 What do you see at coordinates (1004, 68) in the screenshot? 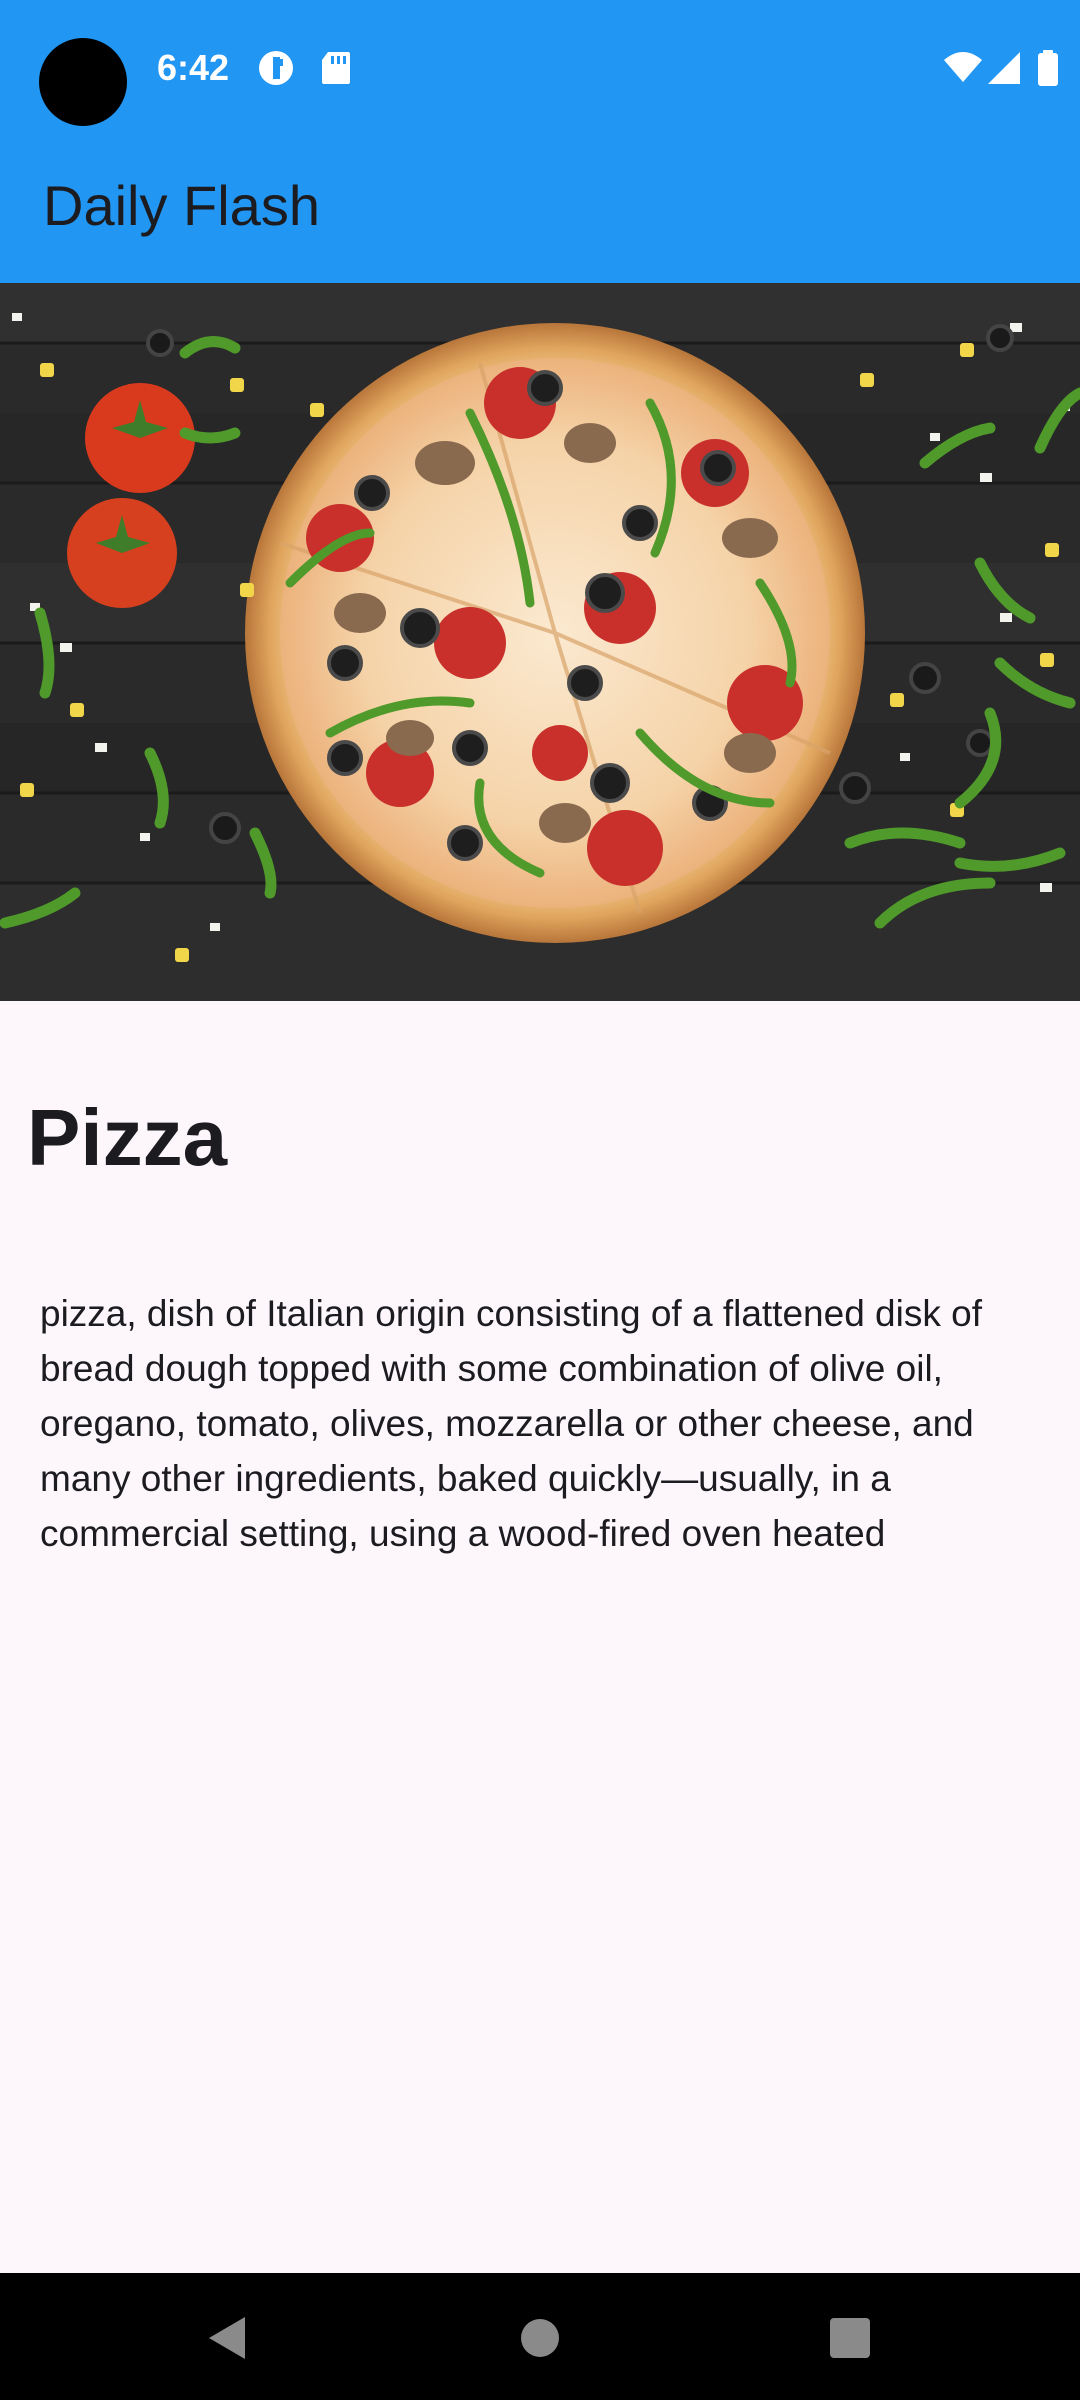
I see `cellular-signal-icon` at bounding box center [1004, 68].